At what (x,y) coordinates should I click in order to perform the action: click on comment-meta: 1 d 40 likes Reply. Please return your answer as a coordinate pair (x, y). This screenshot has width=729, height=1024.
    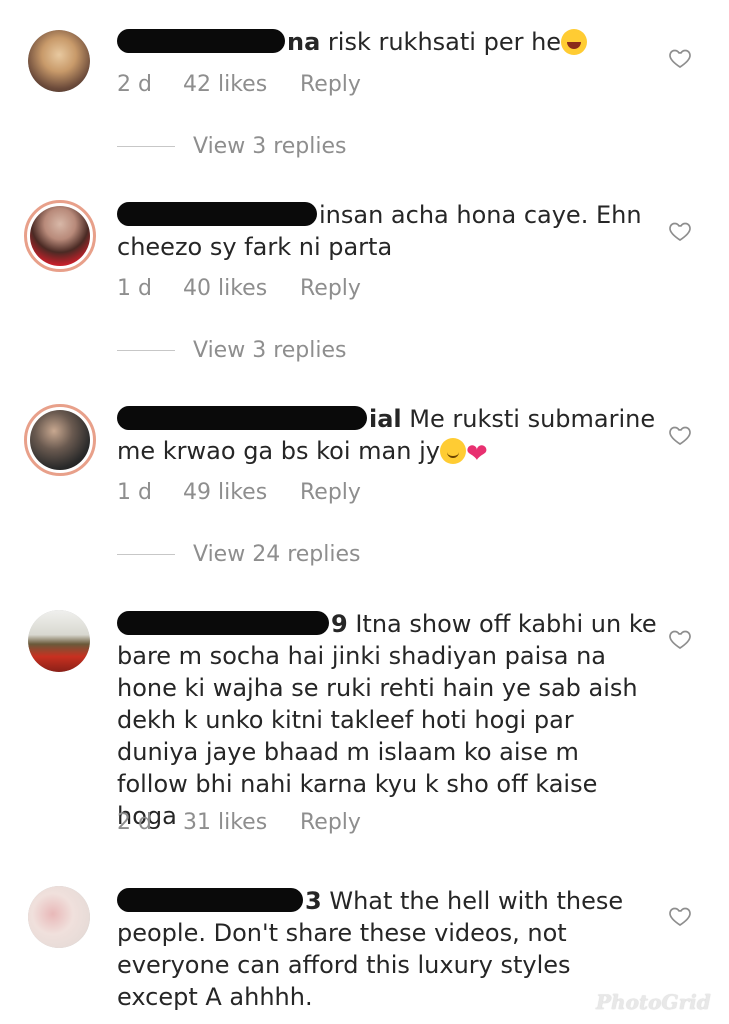
    Looking at the image, I should click on (239, 288).